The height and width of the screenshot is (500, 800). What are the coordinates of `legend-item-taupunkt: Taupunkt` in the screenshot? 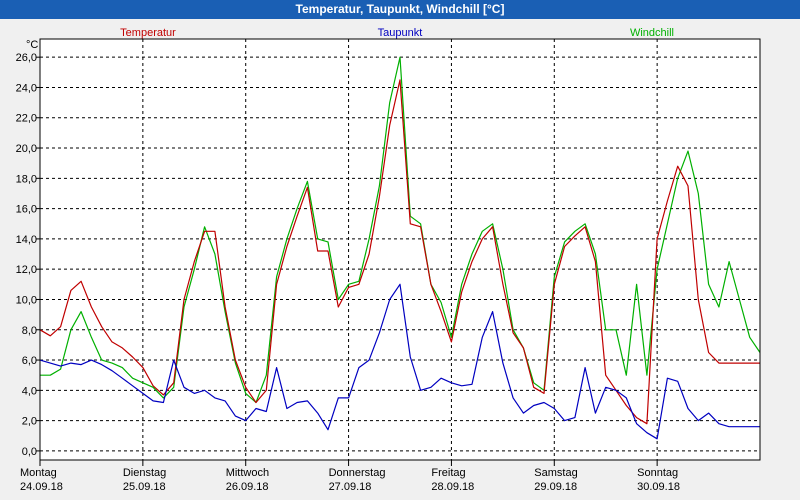 It's located at (400, 33).